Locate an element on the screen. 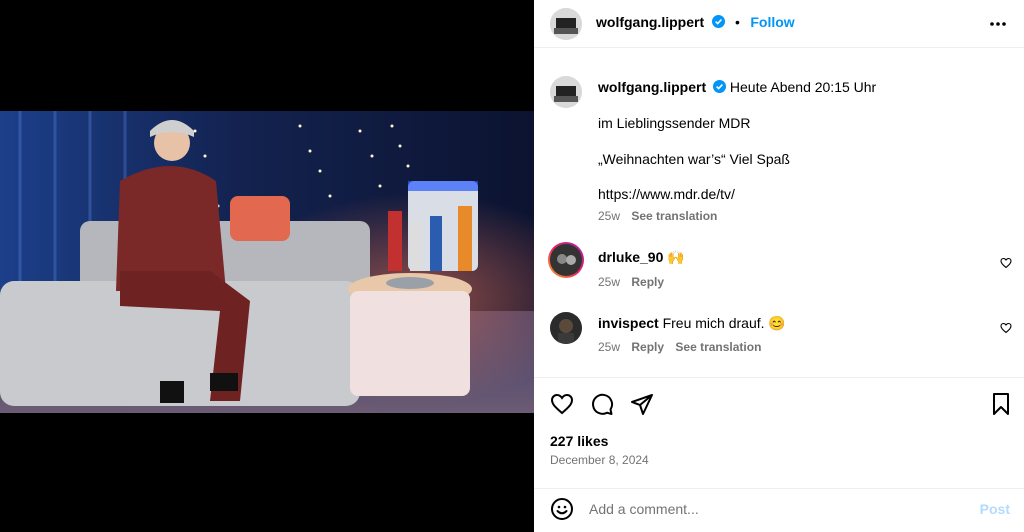 The height and width of the screenshot is (532, 1024). comment-meta: 25w Reply is located at coordinates (631, 282).